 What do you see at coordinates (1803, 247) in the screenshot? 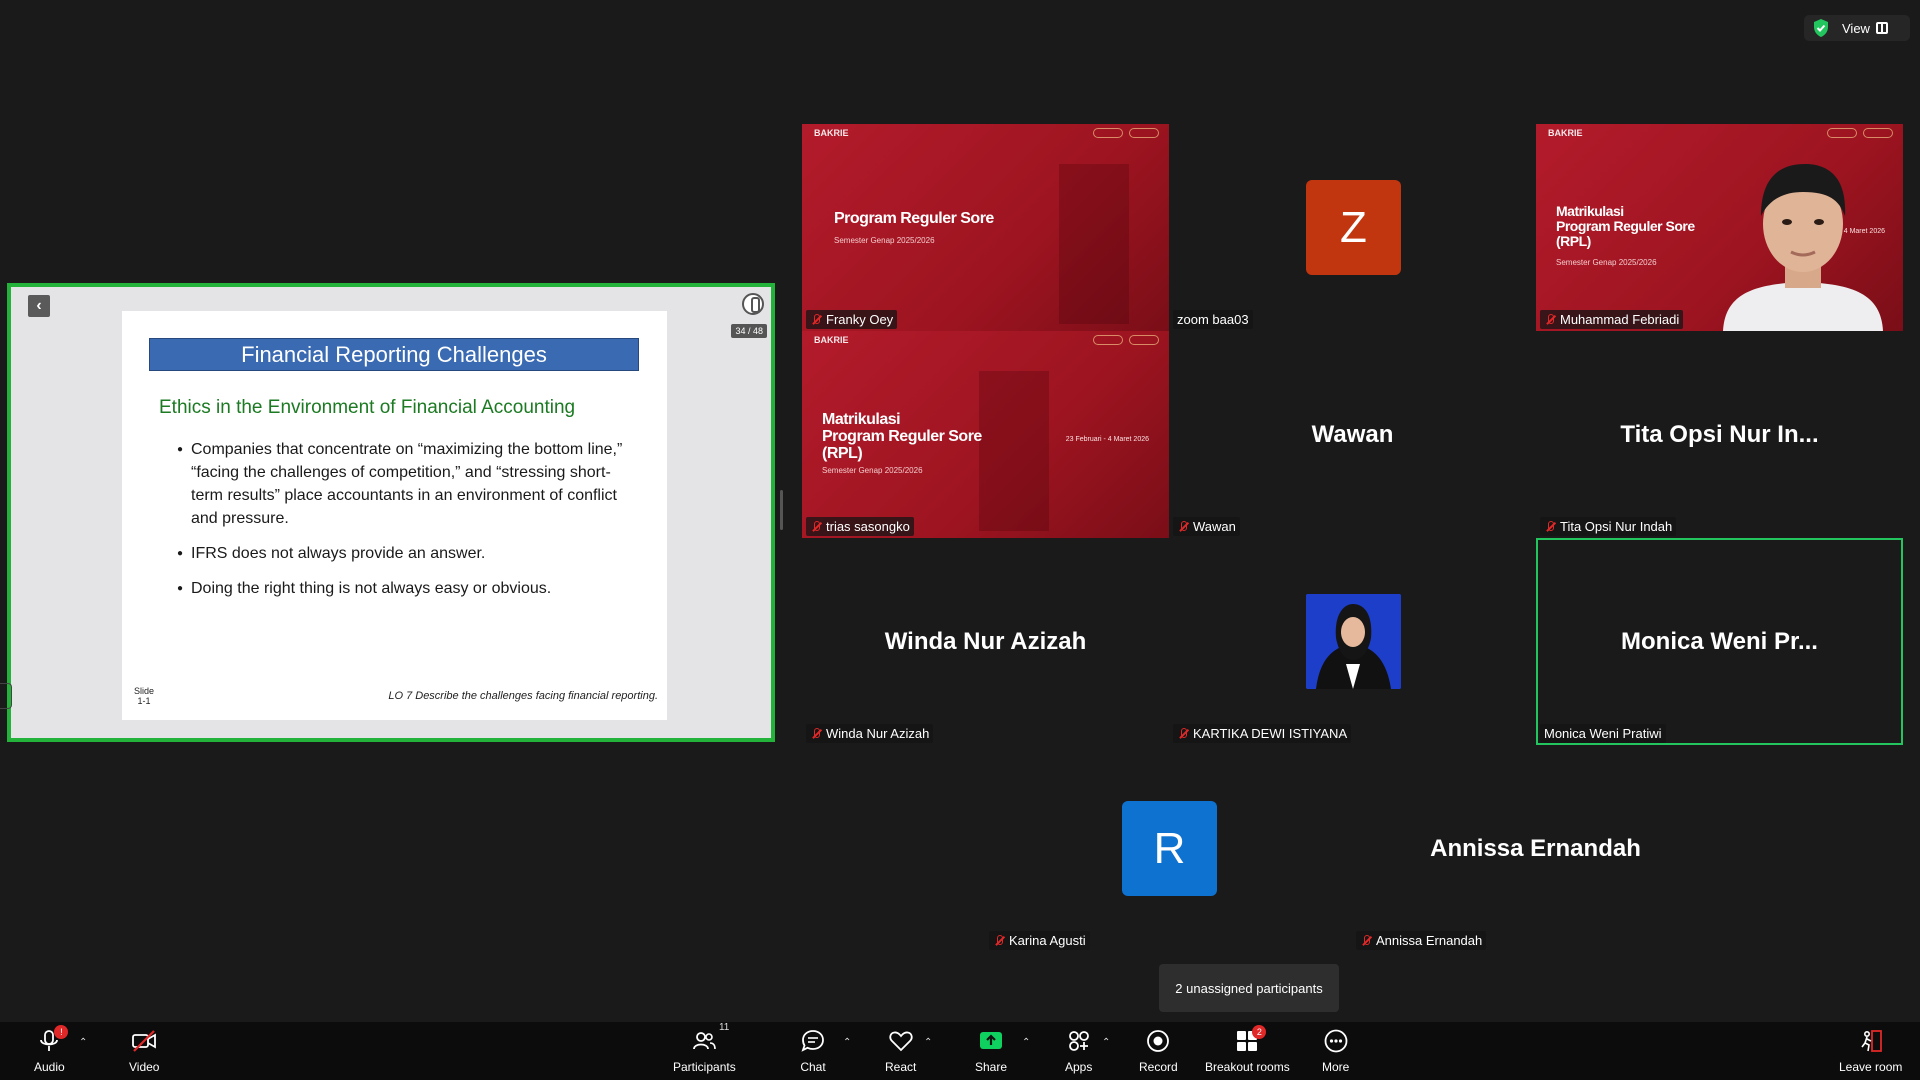
I see `participant-video` at bounding box center [1803, 247].